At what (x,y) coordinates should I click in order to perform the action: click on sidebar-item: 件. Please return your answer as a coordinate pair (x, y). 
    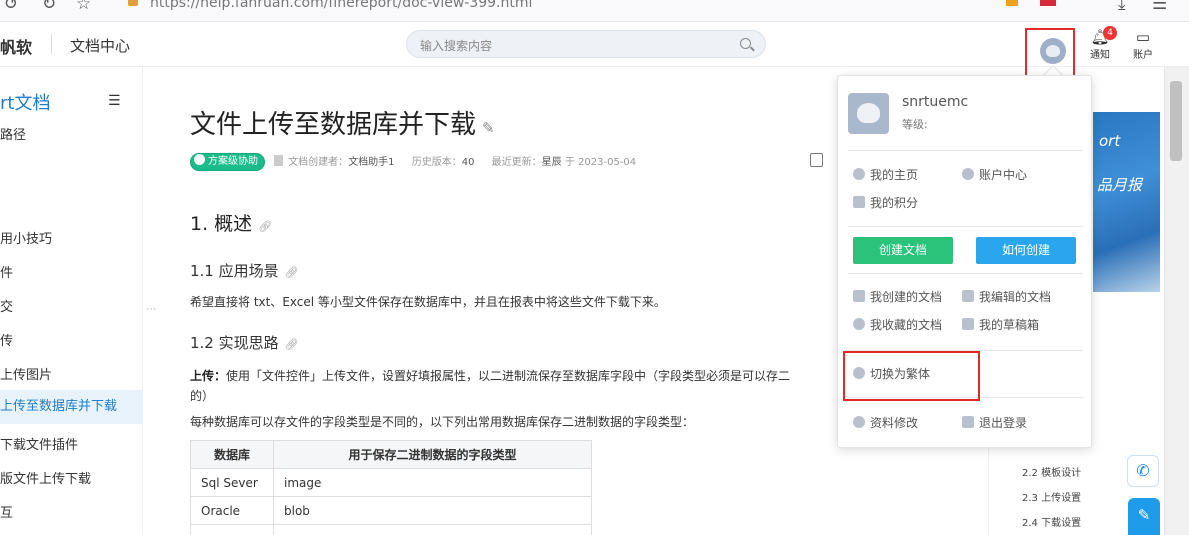
    Looking at the image, I should click on (6, 271).